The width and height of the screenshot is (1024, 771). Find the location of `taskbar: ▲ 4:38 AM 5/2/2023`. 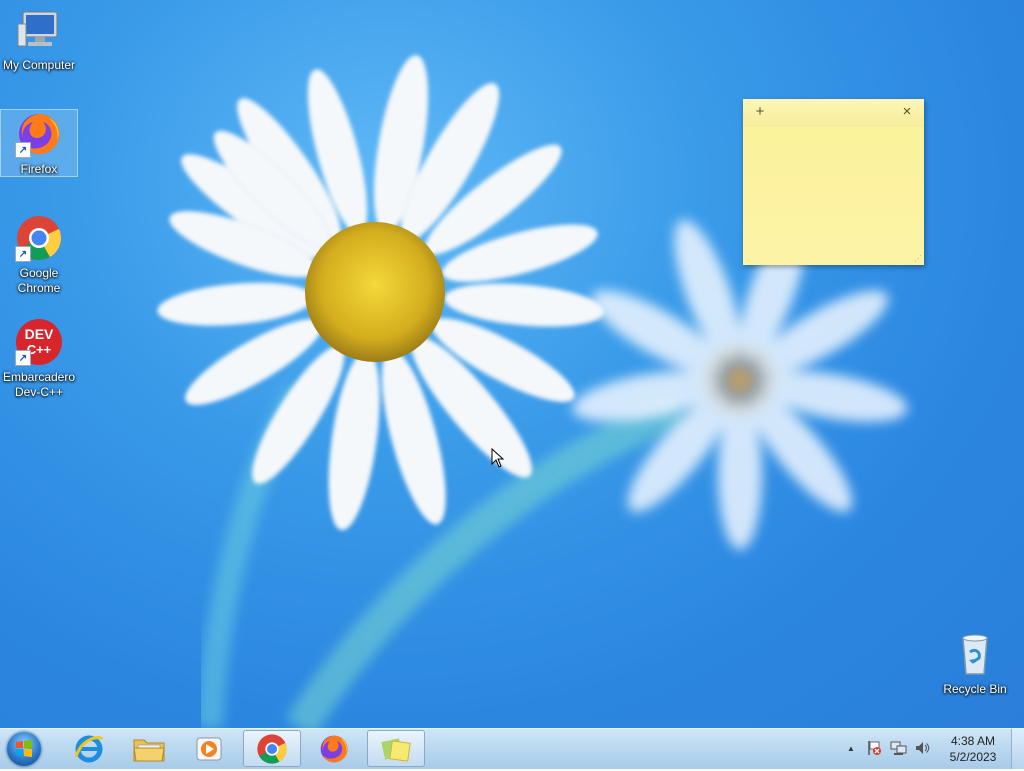

taskbar: ▲ 4:38 AM 5/2/2023 is located at coordinates (512, 748).